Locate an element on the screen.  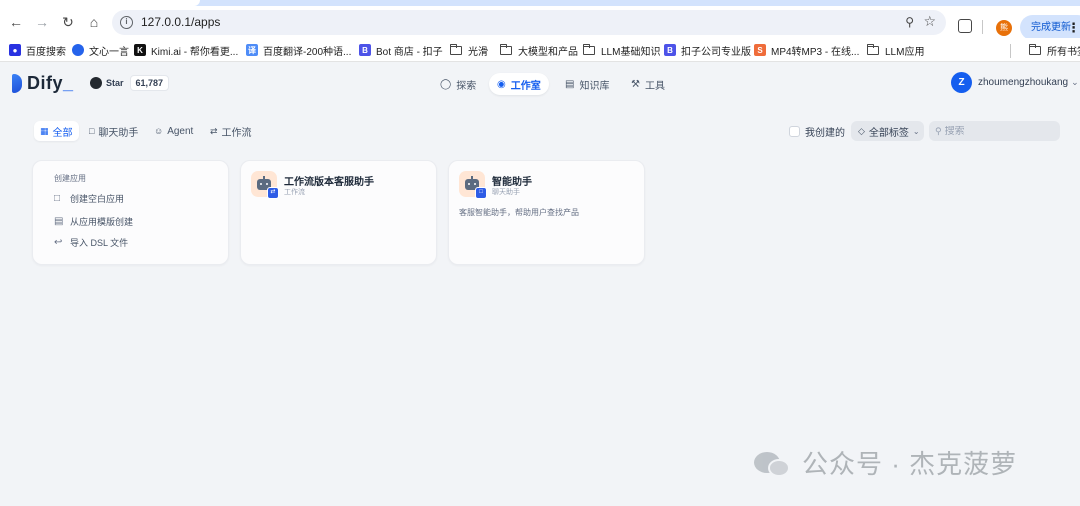
filter-tab-agent: ☺ Agent is located at coordinates (173, 131).